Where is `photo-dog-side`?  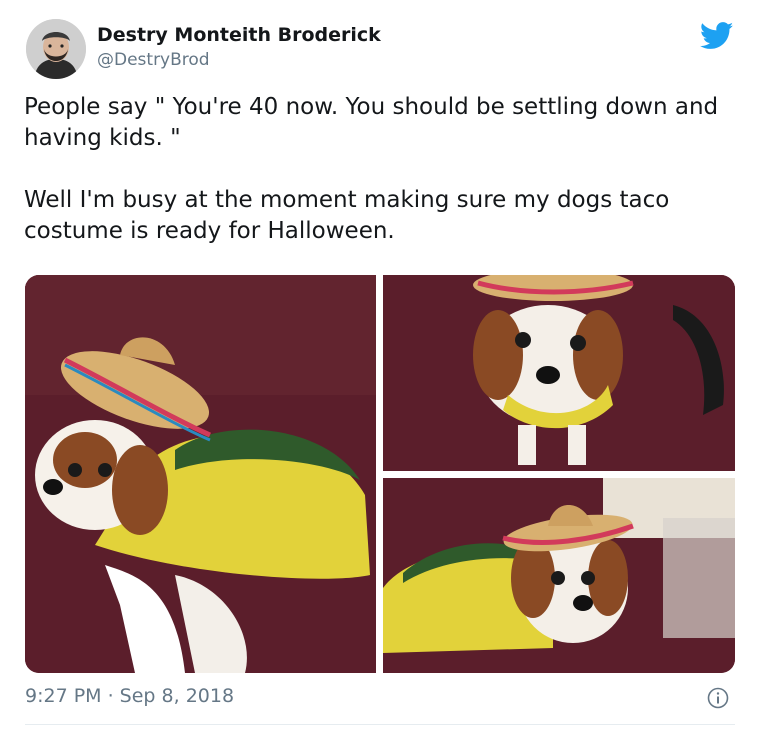
photo-dog-side is located at coordinates (559, 575).